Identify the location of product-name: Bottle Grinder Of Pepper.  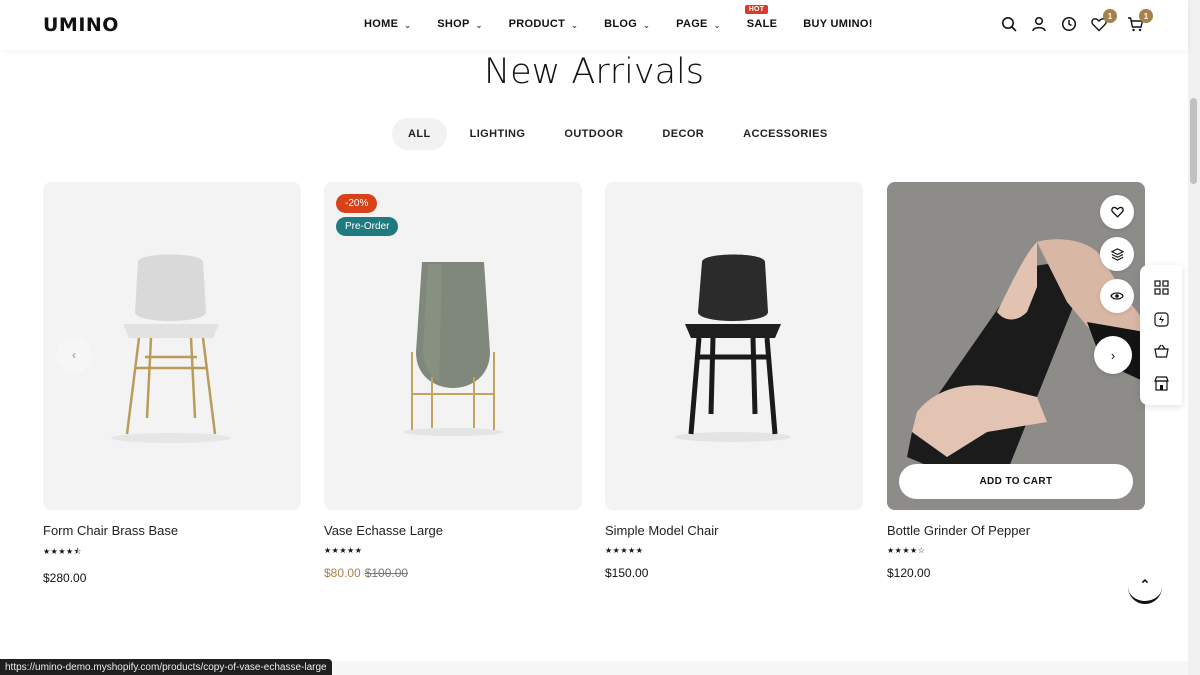
(1016, 530).